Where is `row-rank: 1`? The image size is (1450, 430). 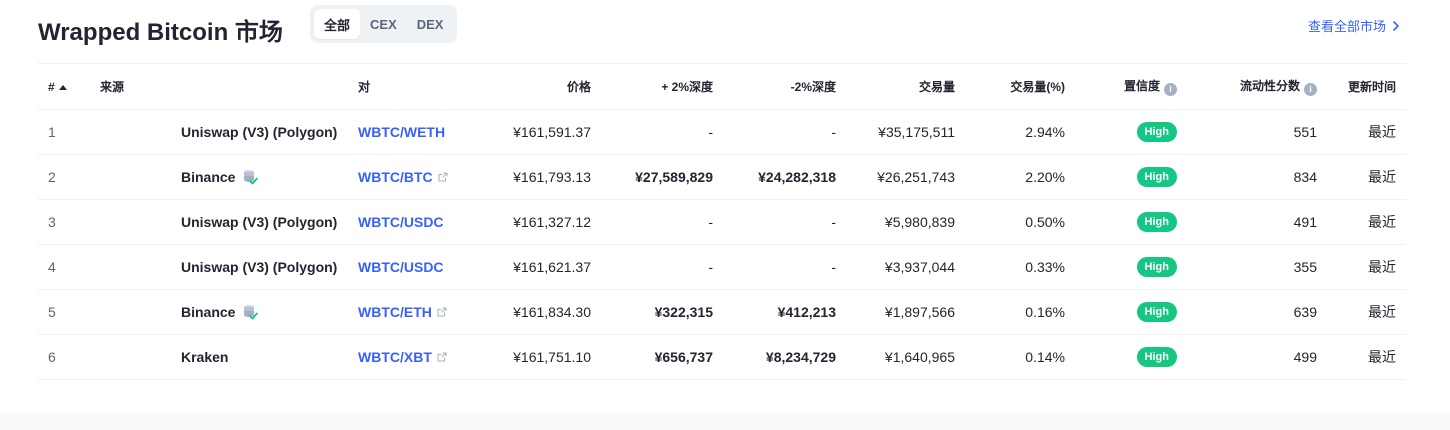 row-rank: 1 is located at coordinates (64, 132).